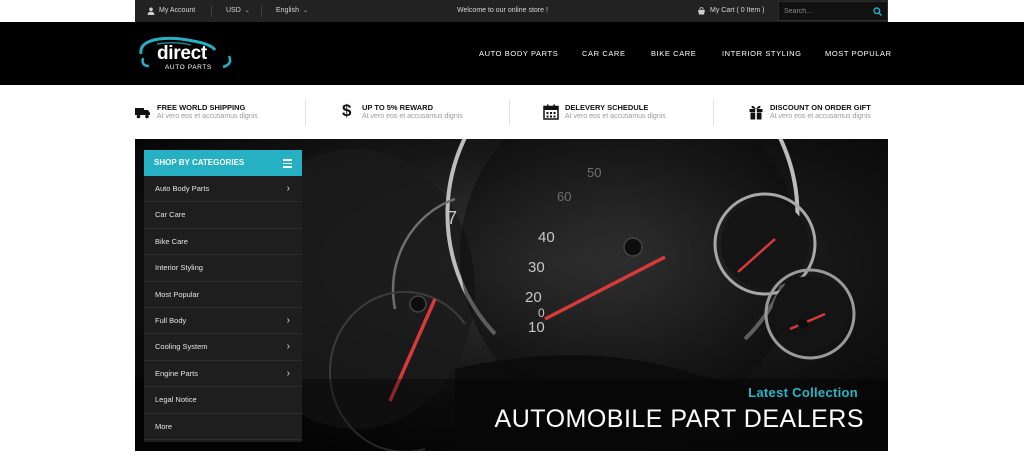 The image size is (1024, 458). What do you see at coordinates (201, 107) in the screenshot?
I see `feature-title: FREE WORLD SHIPPING` at bounding box center [201, 107].